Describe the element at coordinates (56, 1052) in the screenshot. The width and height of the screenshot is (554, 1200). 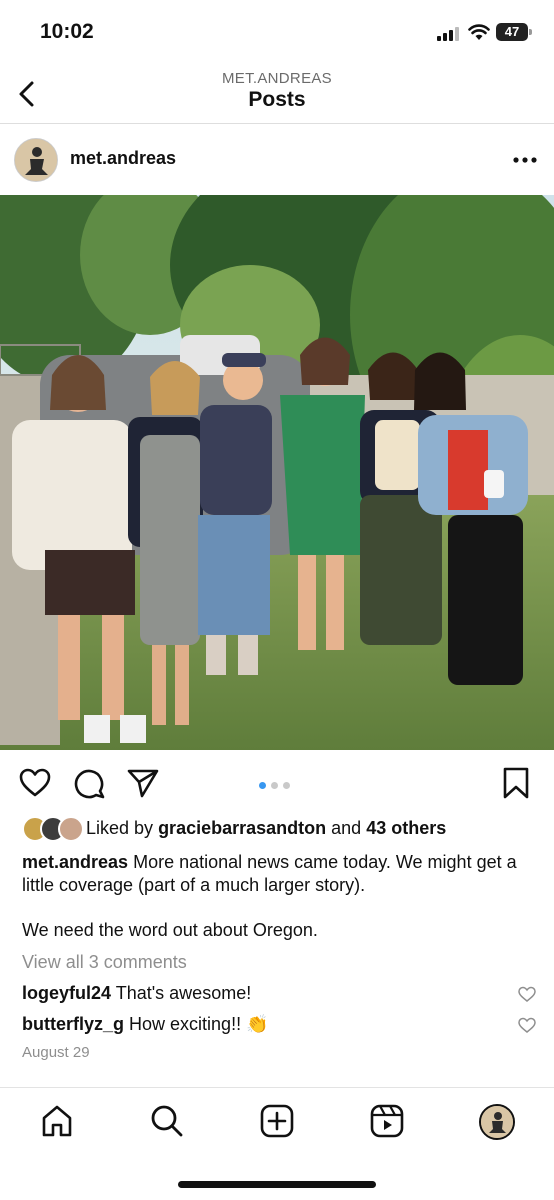
I see `post-date: August 29` at that location.